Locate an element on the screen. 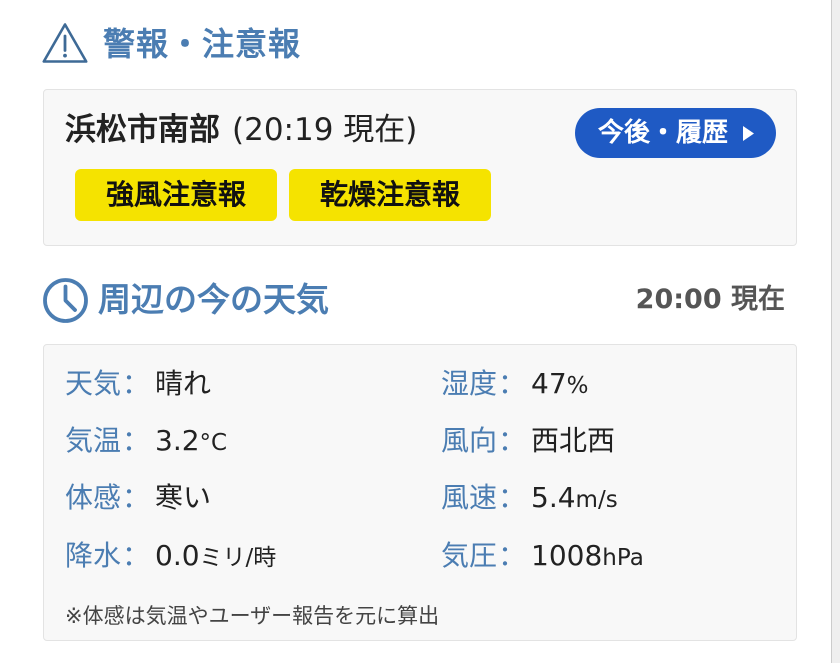  weather-item-condition: 天気： 晴れ is located at coordinates (138, 385).